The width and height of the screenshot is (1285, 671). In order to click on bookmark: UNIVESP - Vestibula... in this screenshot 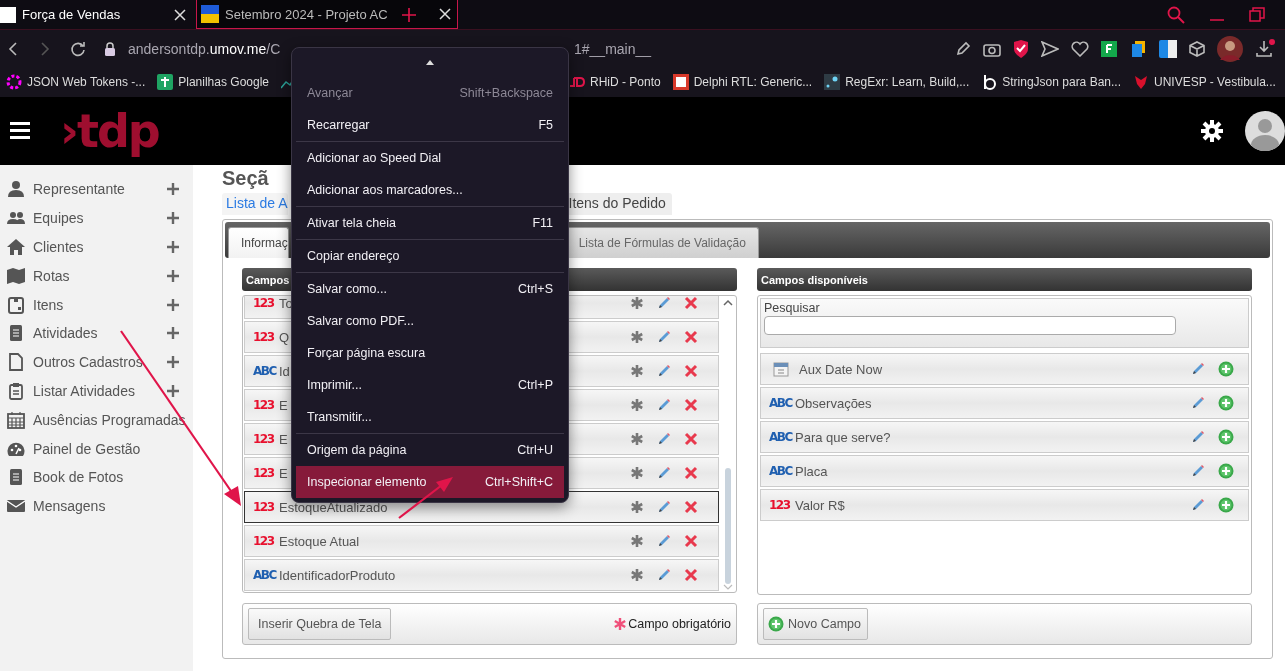, I will do `click(1204, 82)`.